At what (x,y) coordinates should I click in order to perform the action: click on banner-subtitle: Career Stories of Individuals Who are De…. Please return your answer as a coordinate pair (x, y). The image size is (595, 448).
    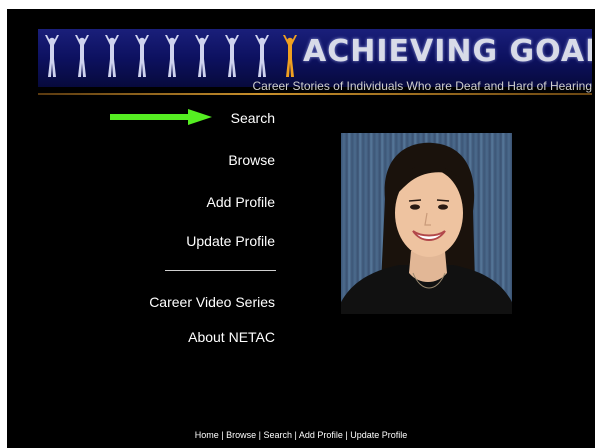
    Looking at the image, I should click on (422, 86).